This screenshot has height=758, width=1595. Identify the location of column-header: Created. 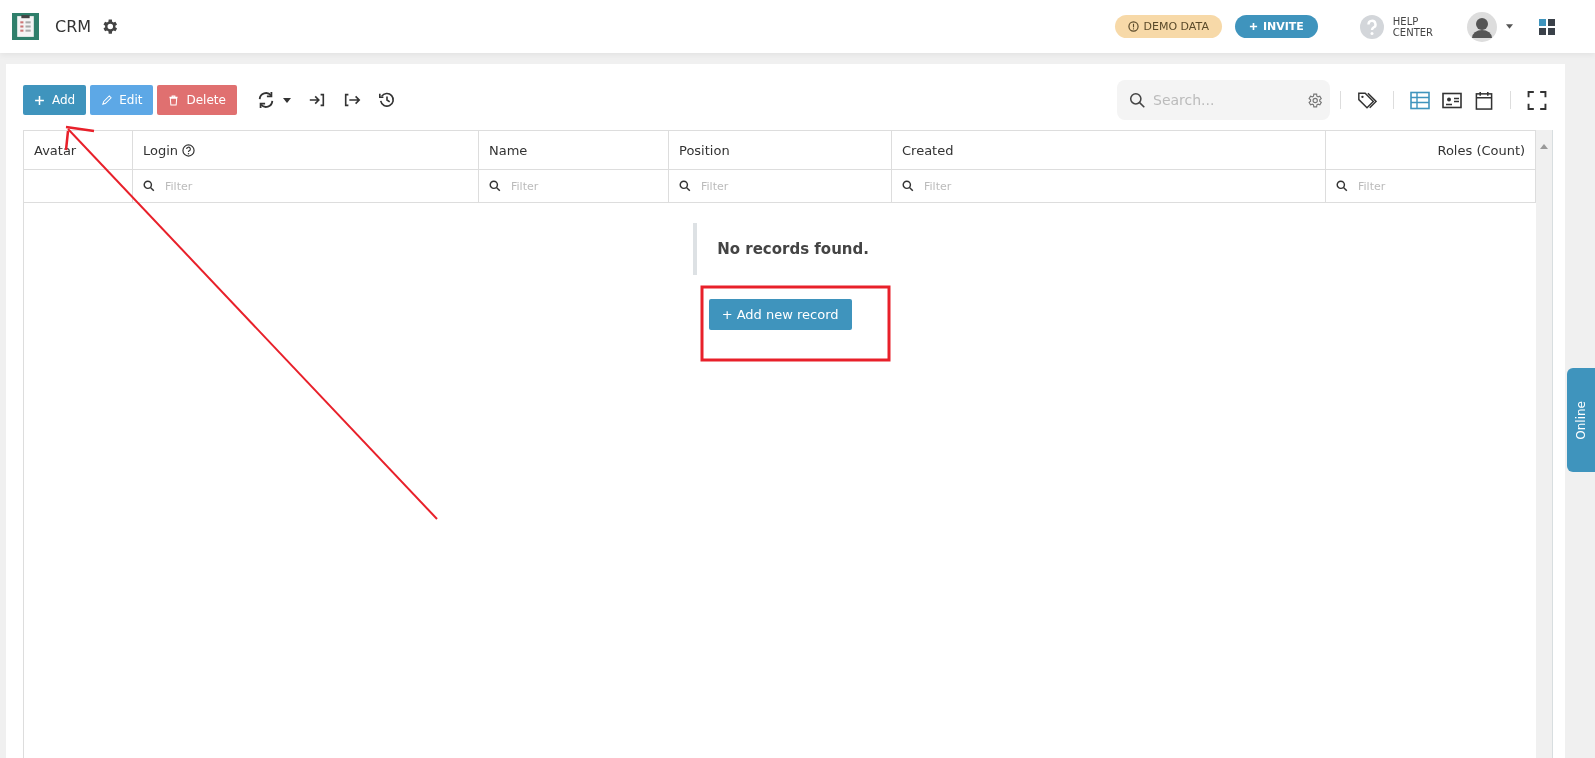
(928, 150).